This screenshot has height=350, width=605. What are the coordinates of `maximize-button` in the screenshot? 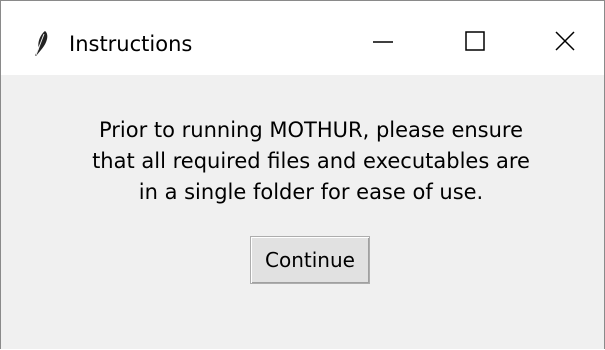 It's located at (475, 43).